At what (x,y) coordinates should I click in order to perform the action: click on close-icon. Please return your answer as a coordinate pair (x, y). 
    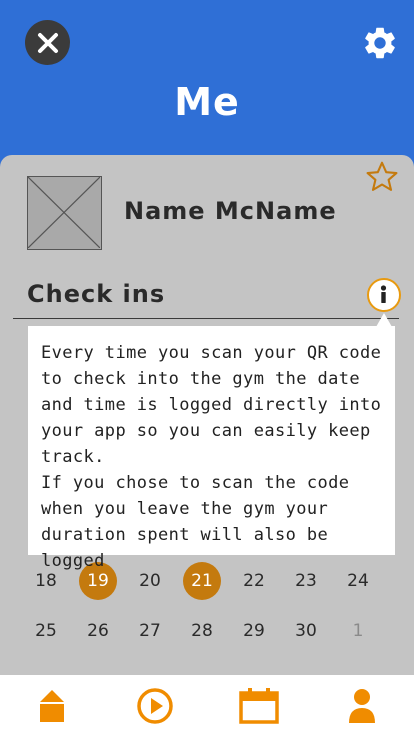
    Looking at the image, I should click on (47, 42).